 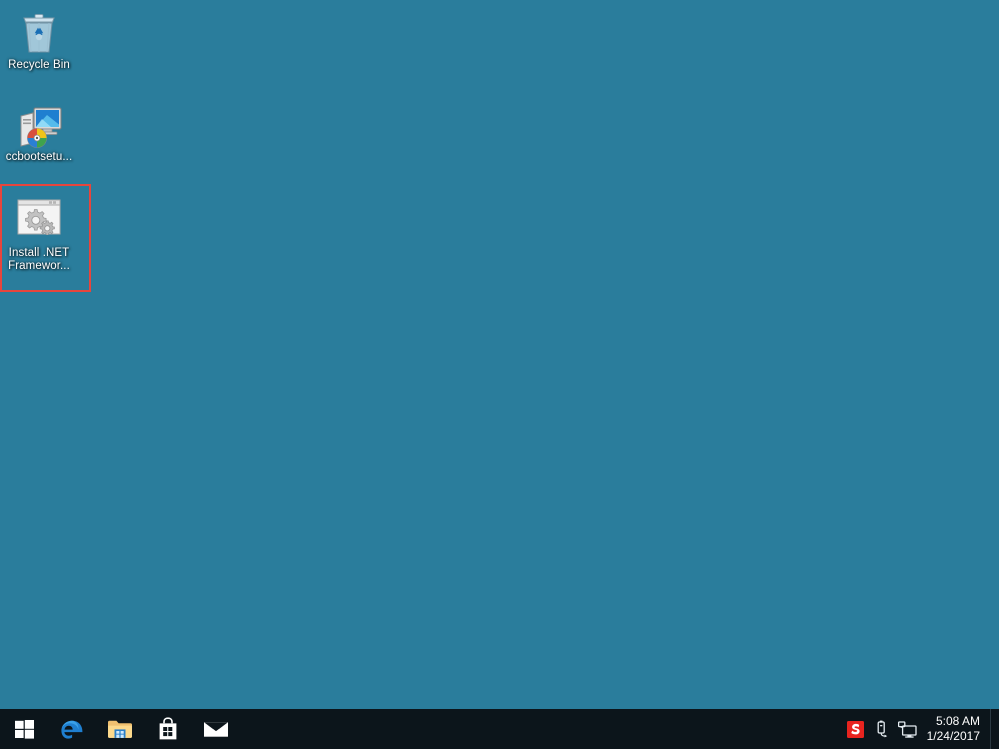 I want to click on show-desktop-button, so click(x=993, y=729).